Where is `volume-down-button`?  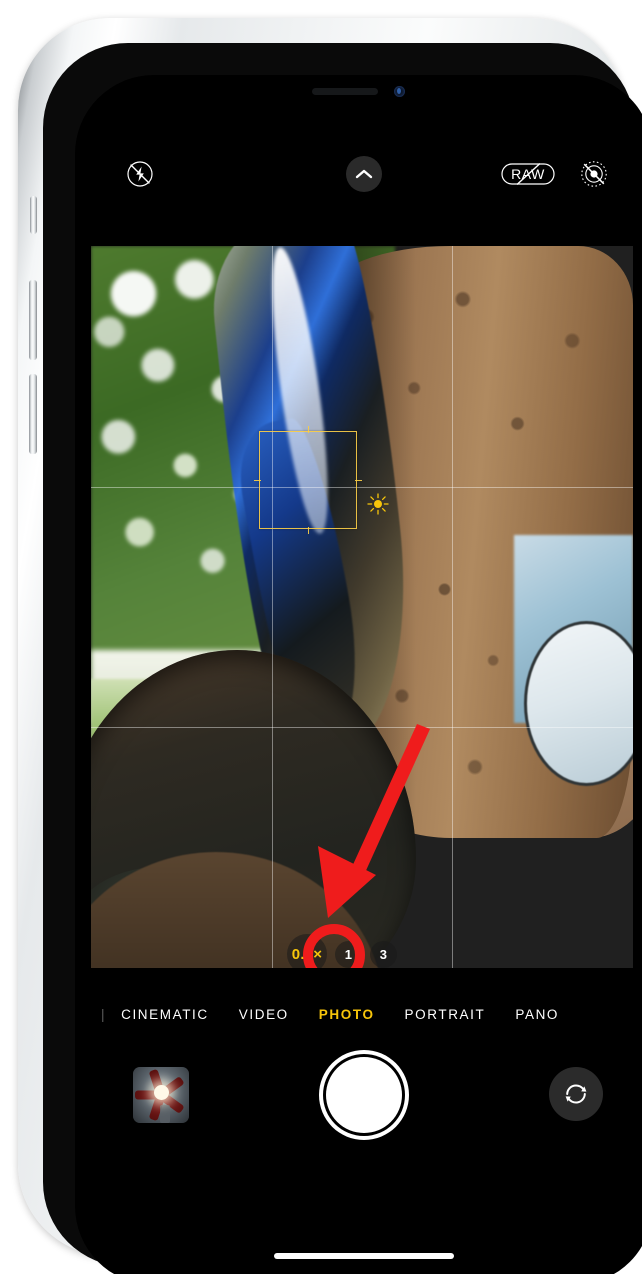
volume-down-button is located at coordinates (33, 414).